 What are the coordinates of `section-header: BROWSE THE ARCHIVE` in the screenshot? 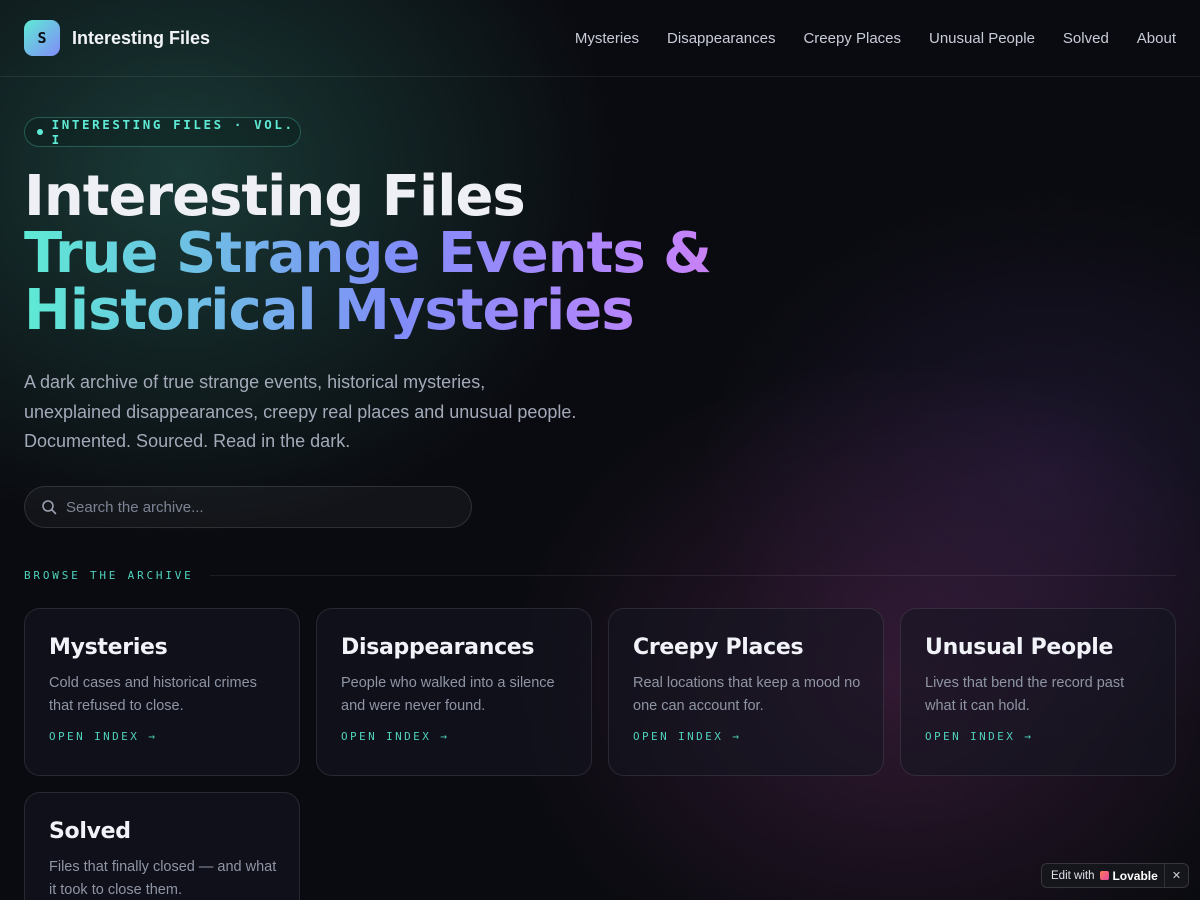 It's located at (600, 575).